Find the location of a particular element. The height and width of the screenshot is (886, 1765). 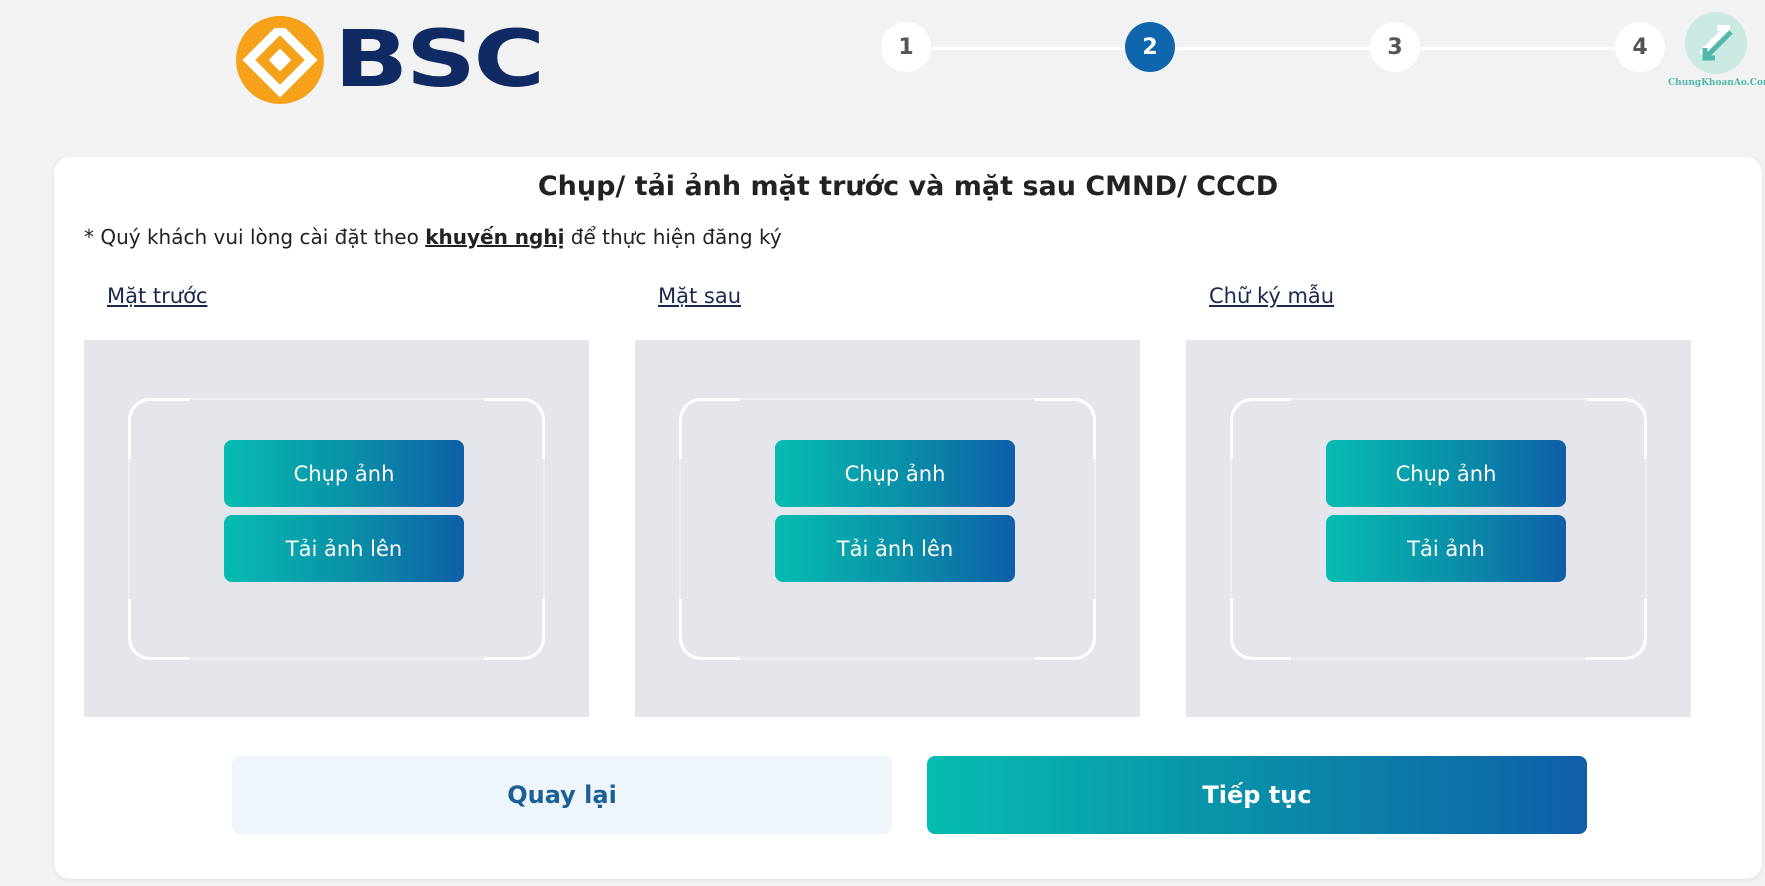

back-button: Quay lại is located at coordinates (562, 795).